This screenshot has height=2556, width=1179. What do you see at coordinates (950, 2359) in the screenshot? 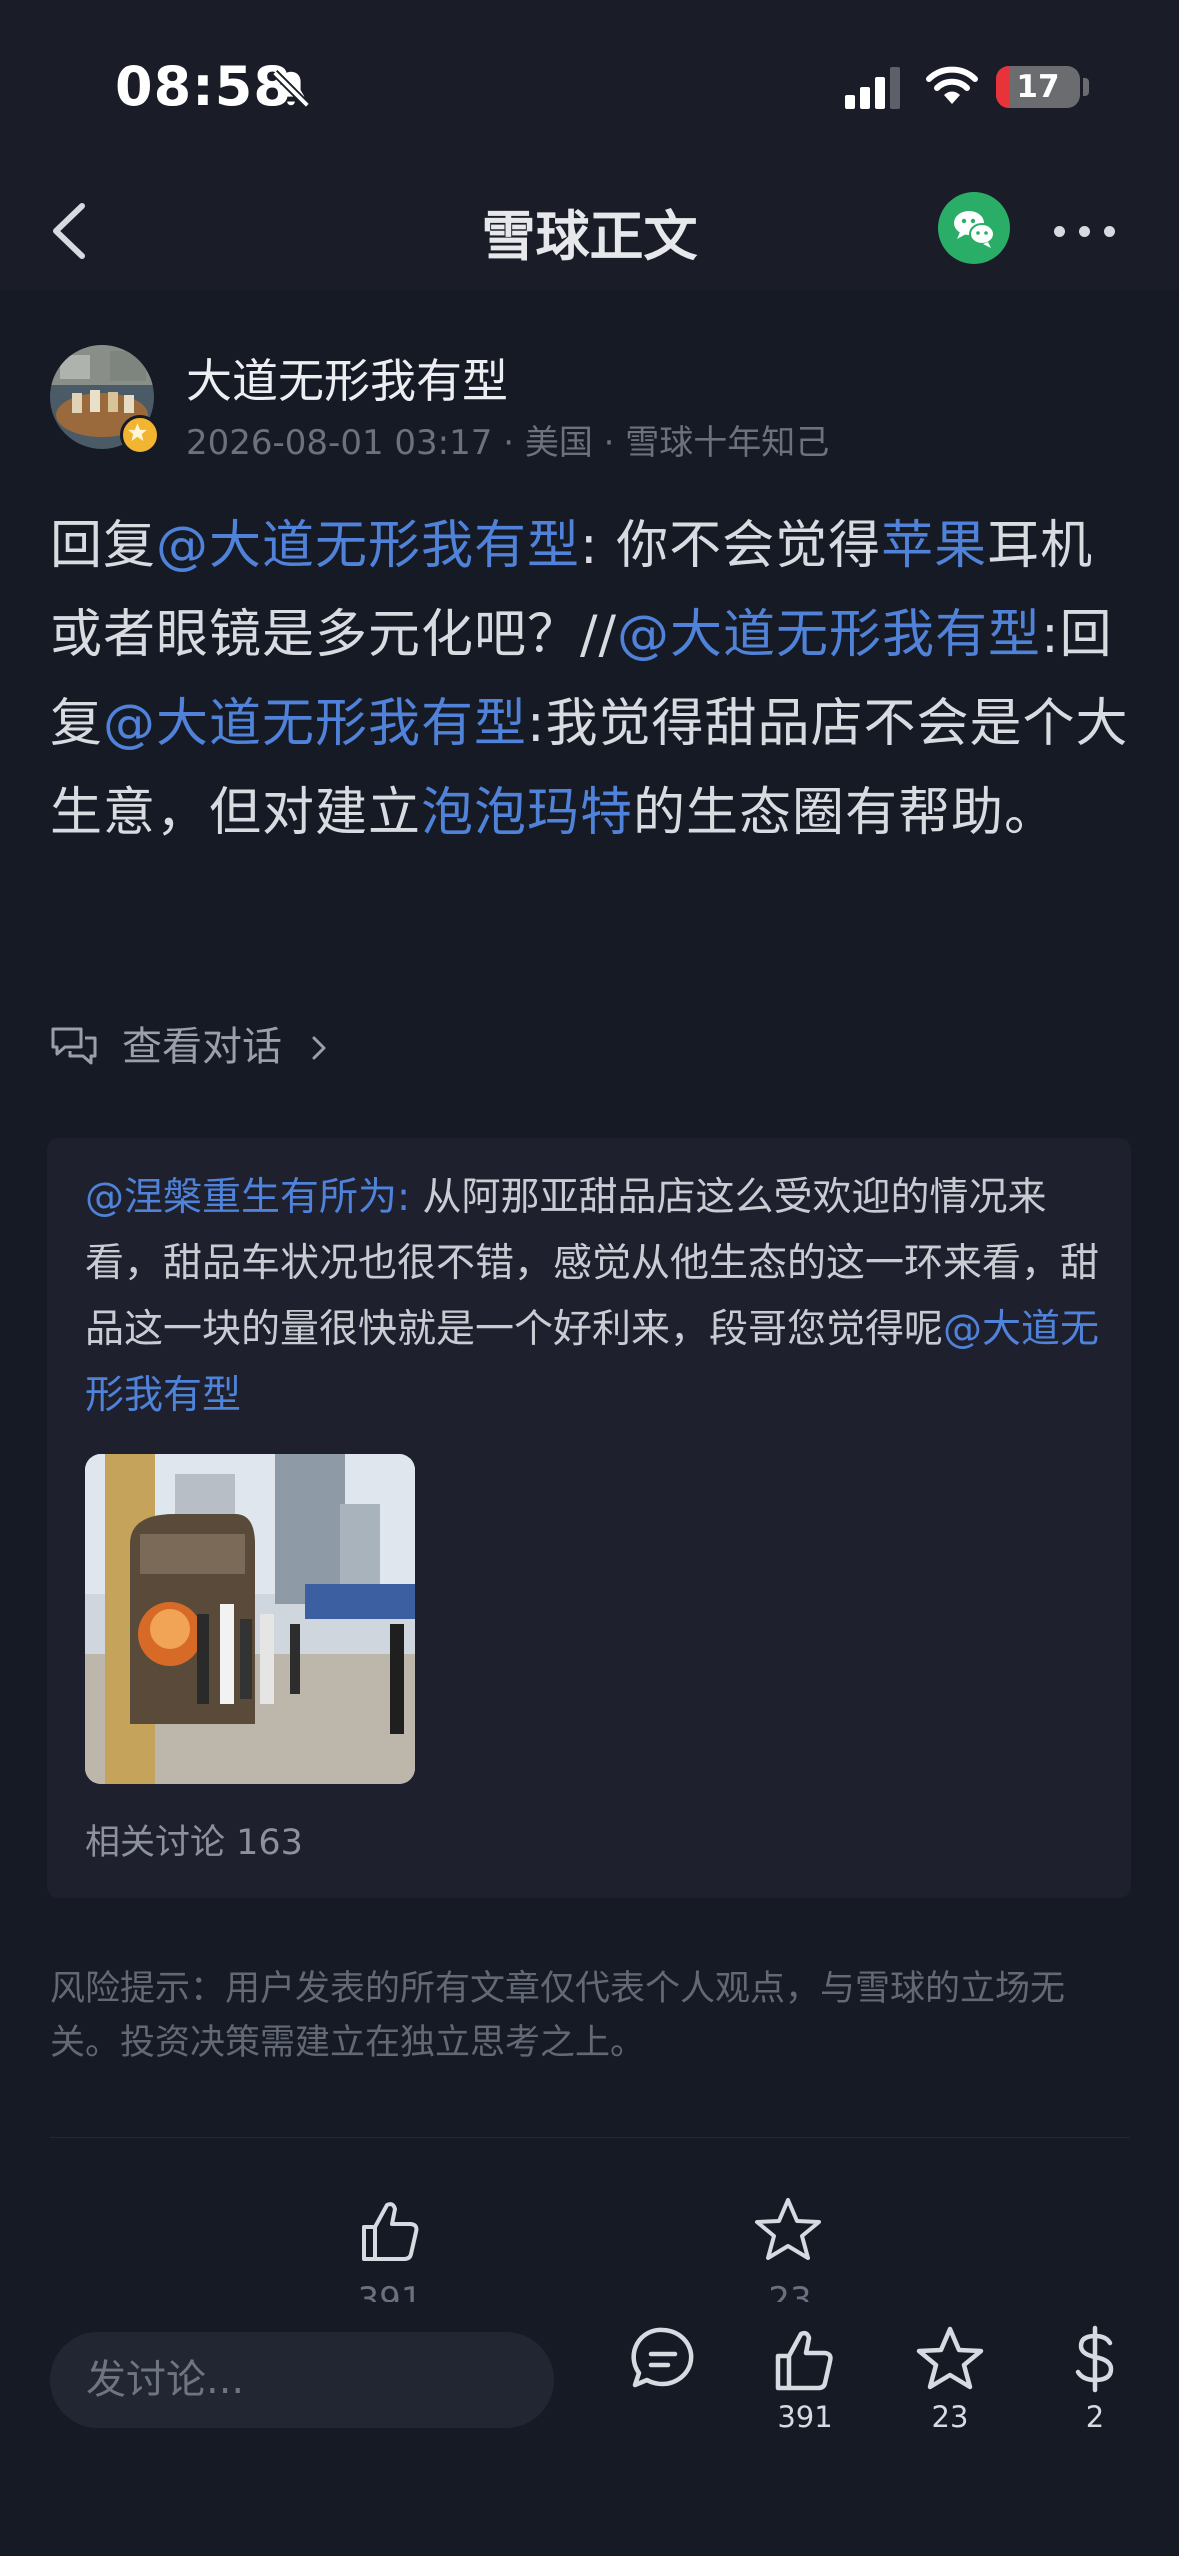
I see `favorite-star-icon` at bounding box center [950, 2359].